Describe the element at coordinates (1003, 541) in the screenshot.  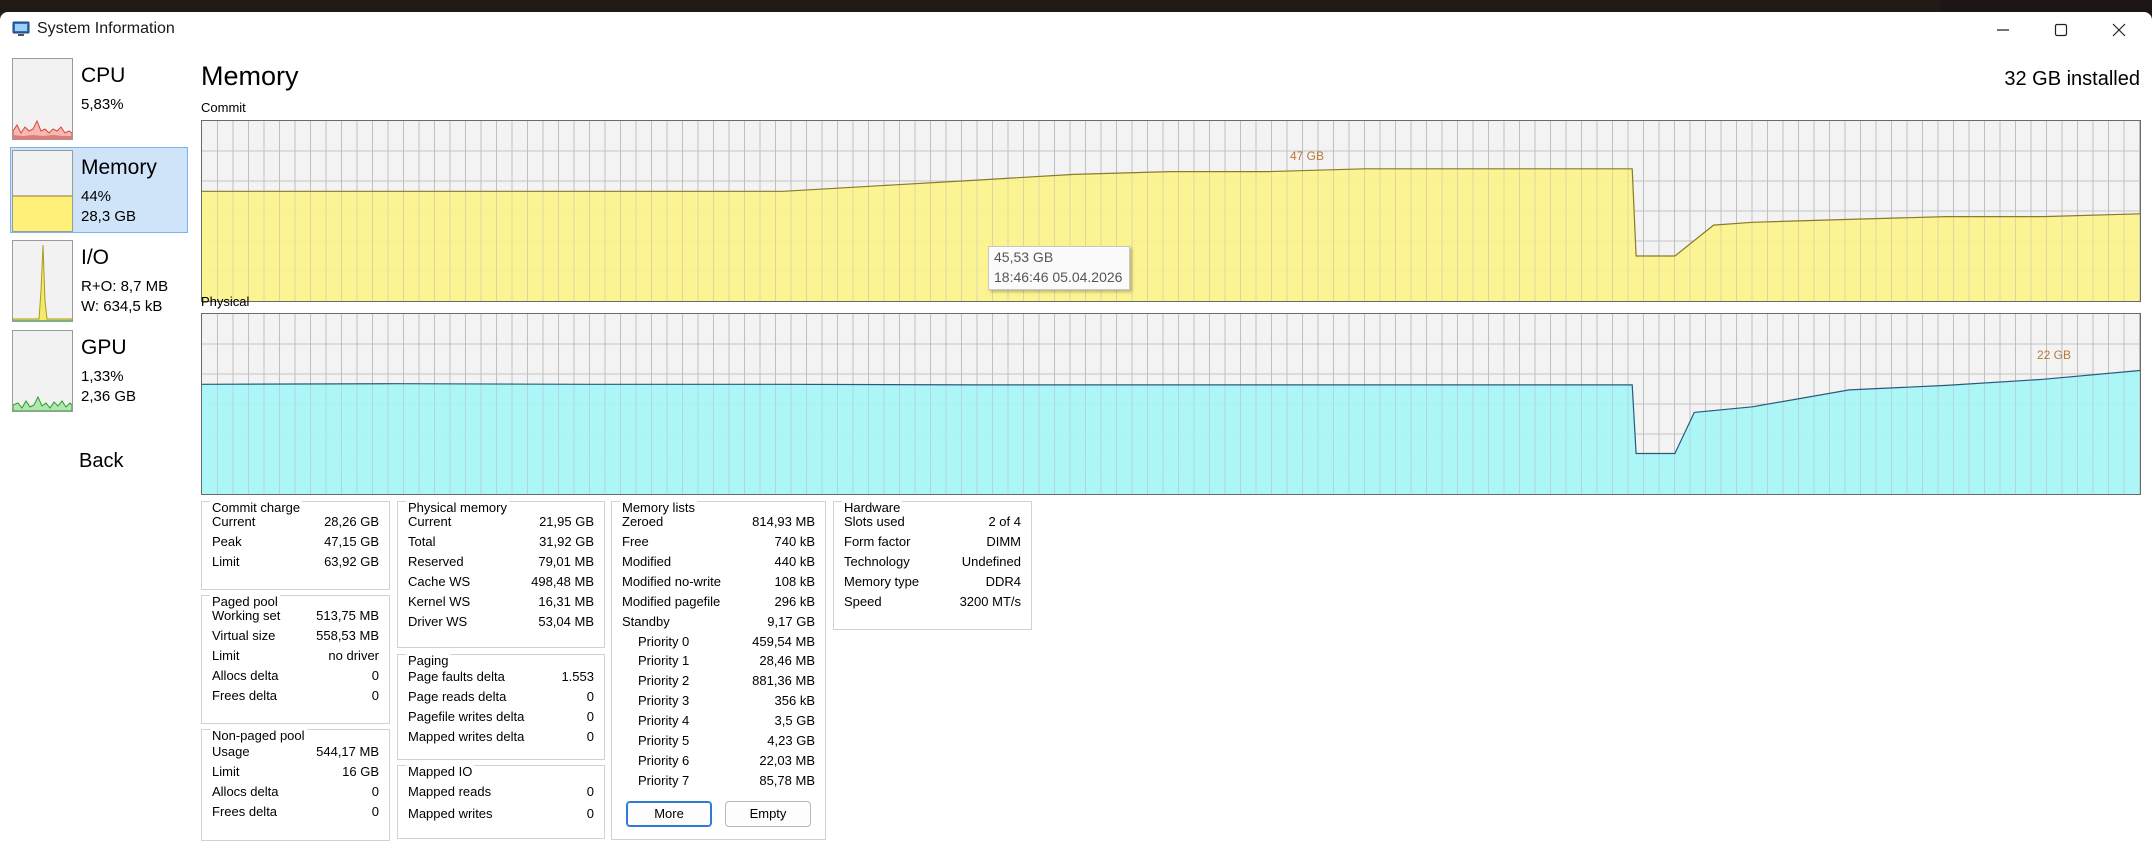
I see `row-value: DIMM` at that location.